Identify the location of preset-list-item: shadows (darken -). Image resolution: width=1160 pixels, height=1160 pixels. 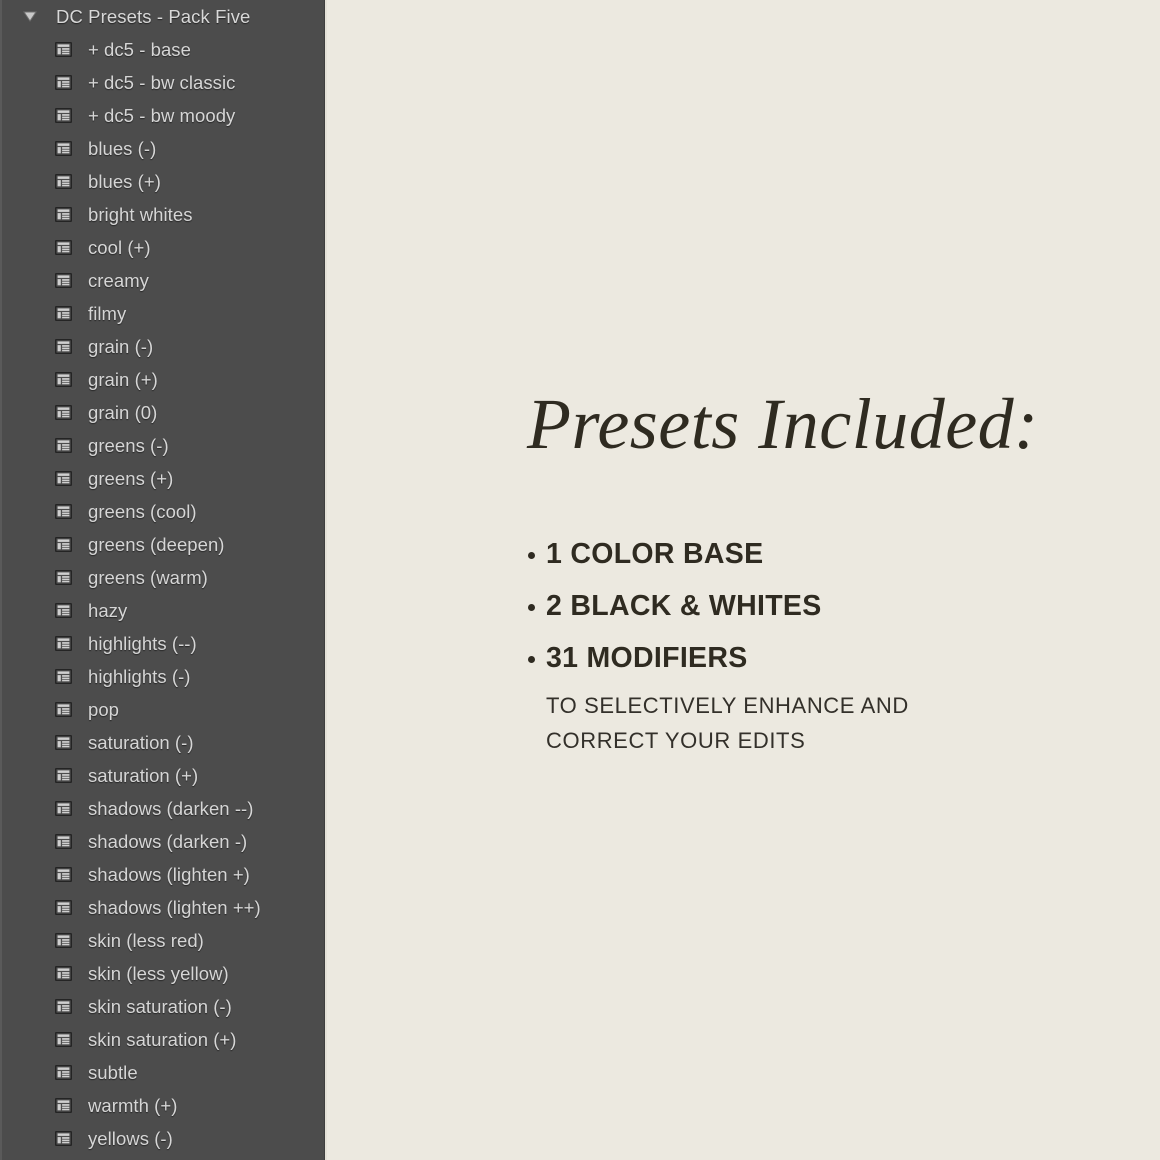
(162, 841).